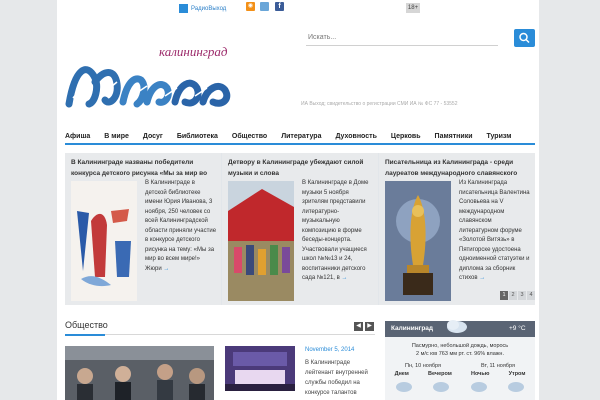  I want to click on nav-item-society: Общество, so click(249, 137).